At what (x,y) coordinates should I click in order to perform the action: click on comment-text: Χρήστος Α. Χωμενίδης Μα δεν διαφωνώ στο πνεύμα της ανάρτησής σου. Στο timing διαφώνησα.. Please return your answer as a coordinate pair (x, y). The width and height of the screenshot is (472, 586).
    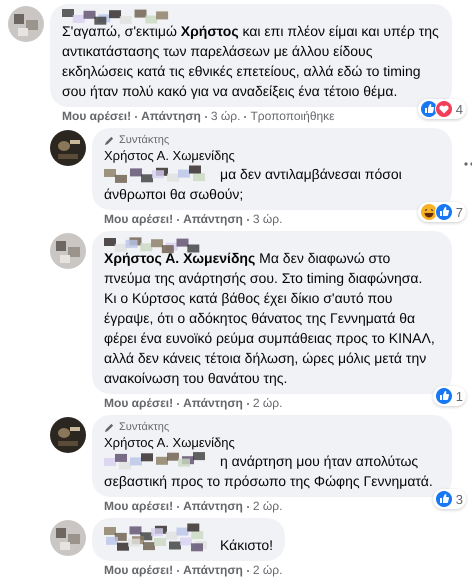
    Looking at the image, I should click on (263, 268).